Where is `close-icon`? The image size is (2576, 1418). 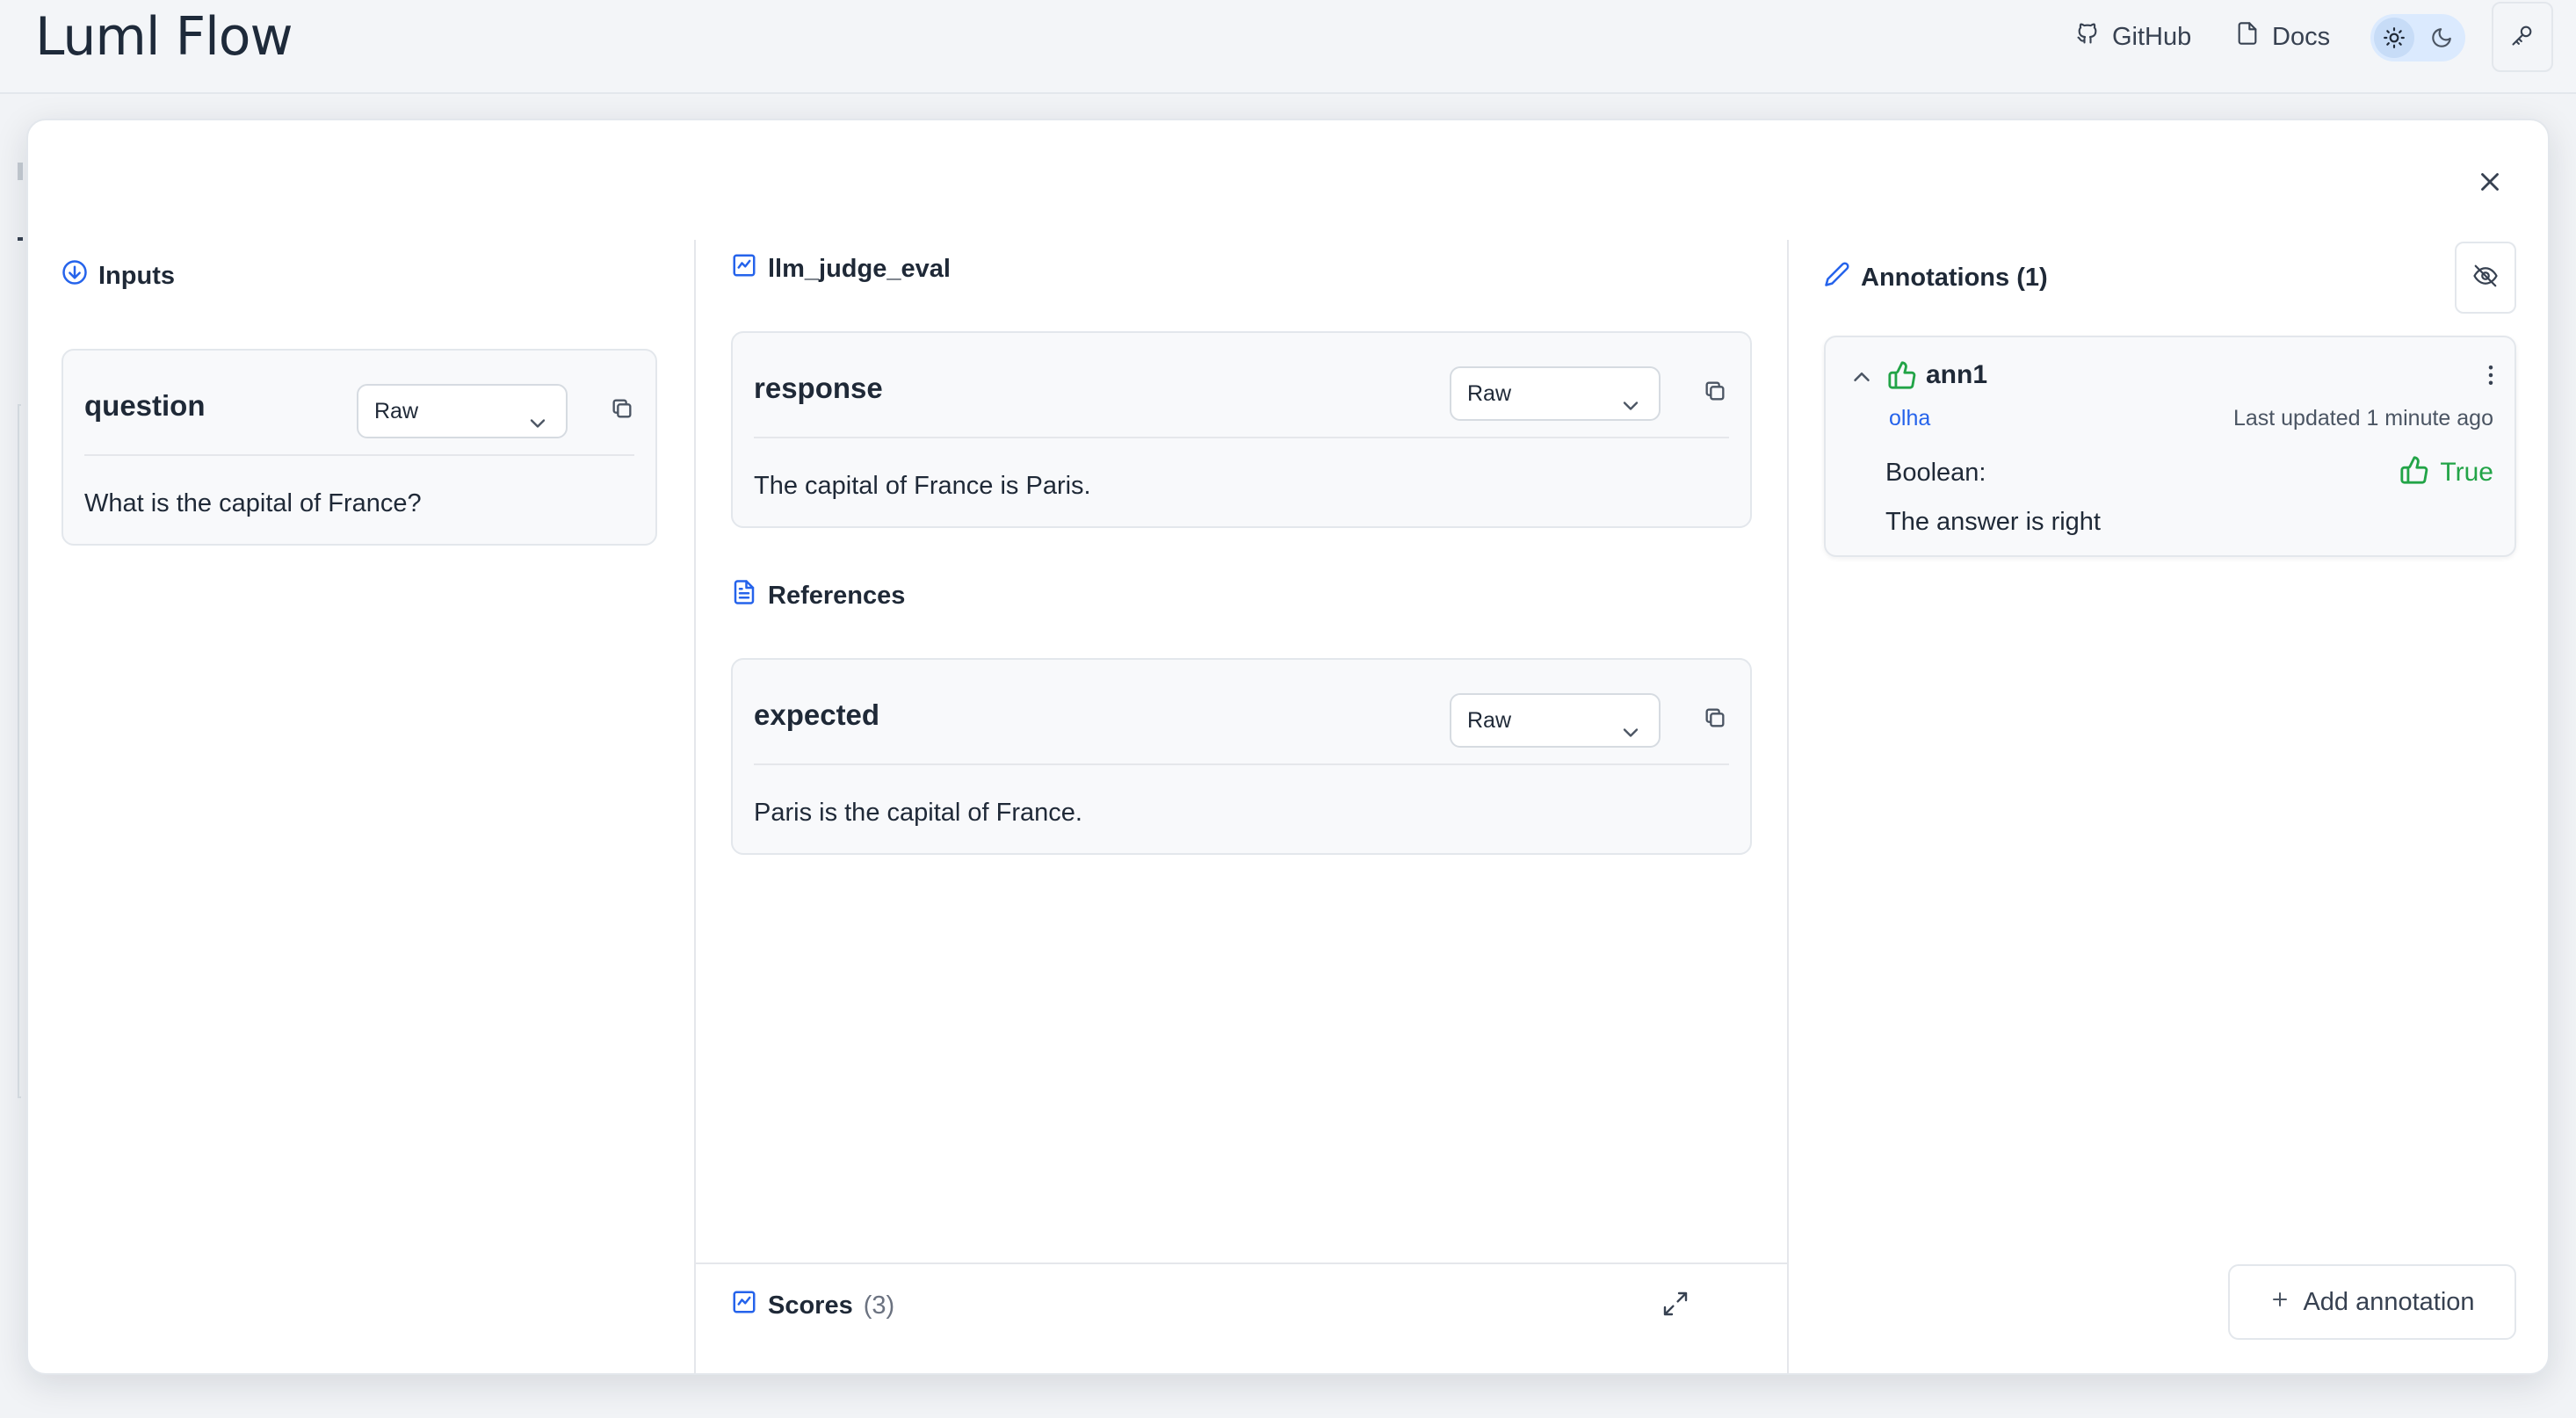
close-icon is located at coordinates (2490, 184).